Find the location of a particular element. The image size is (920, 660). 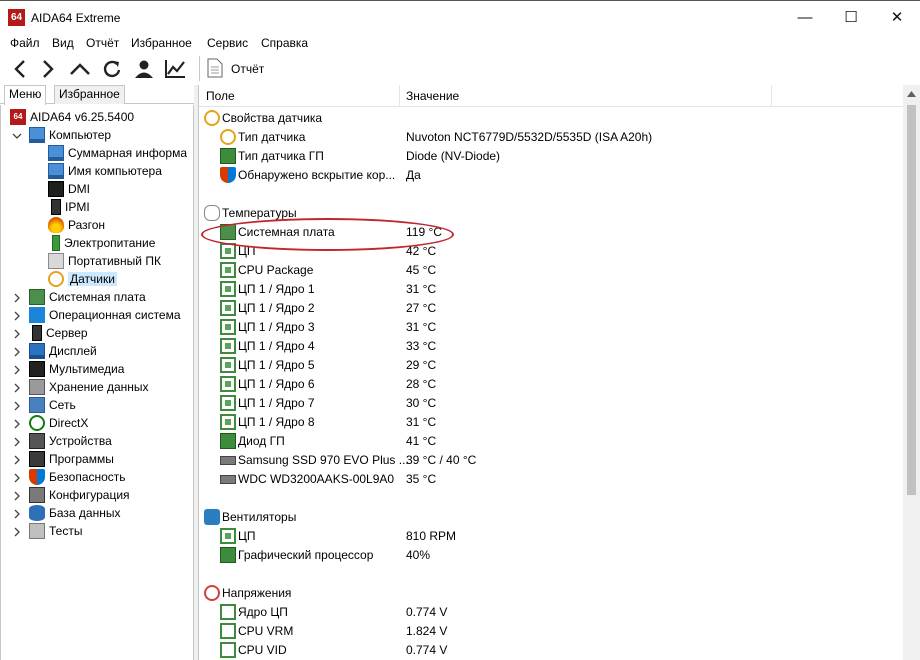

list-item: Тип датчика ГП Diode (NV-Diode) is located at coordinates (551, 156).